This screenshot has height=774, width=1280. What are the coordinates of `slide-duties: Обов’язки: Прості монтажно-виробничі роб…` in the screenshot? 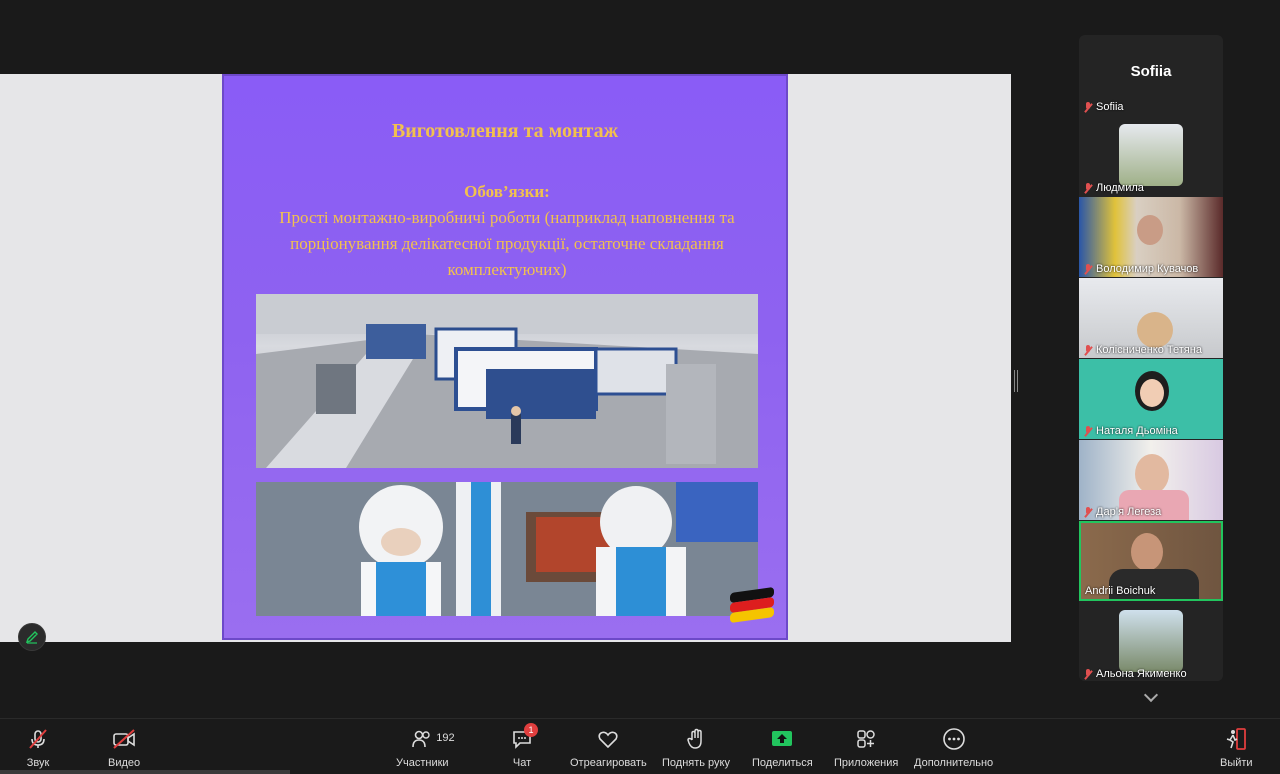 It's located at (507, 231).